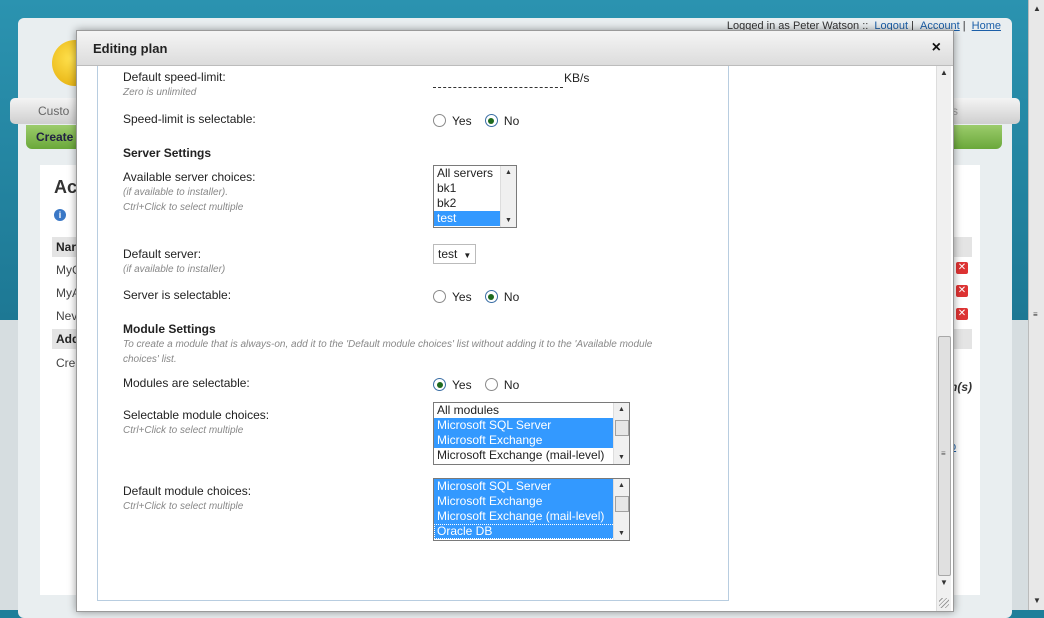 The width and height of the screenshot is (1044, 618). Describe the element at coordinates (174, 77) in the screenshot. I see `speed-limit-label: Default speed-limit:` at that location.